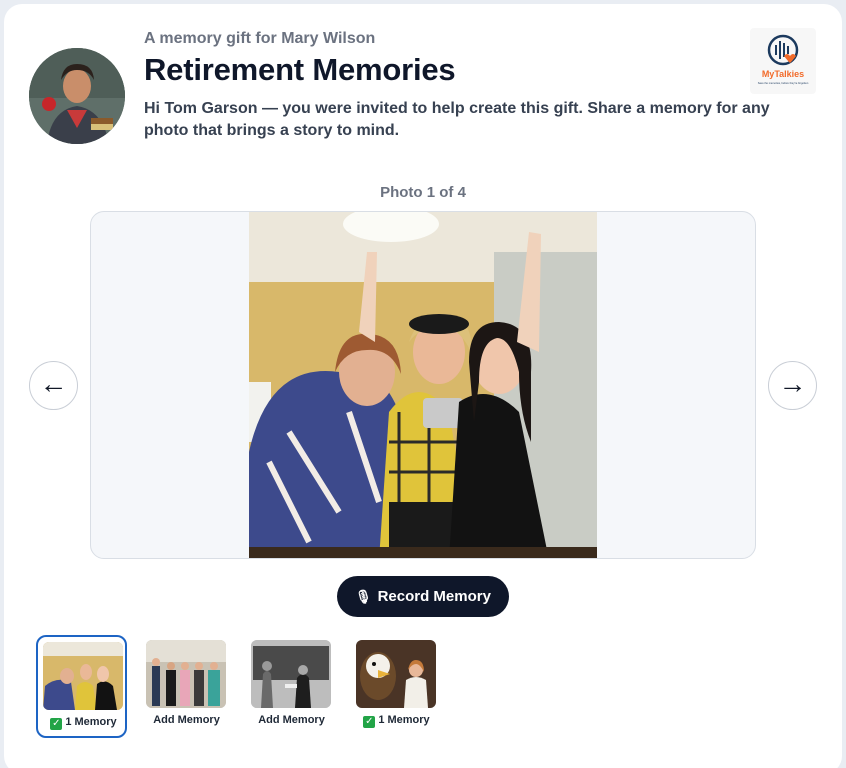 The width and height of the screenshot is (846, 768). I want to click on thumbnail-3: Add Memory, so click(291, 686).